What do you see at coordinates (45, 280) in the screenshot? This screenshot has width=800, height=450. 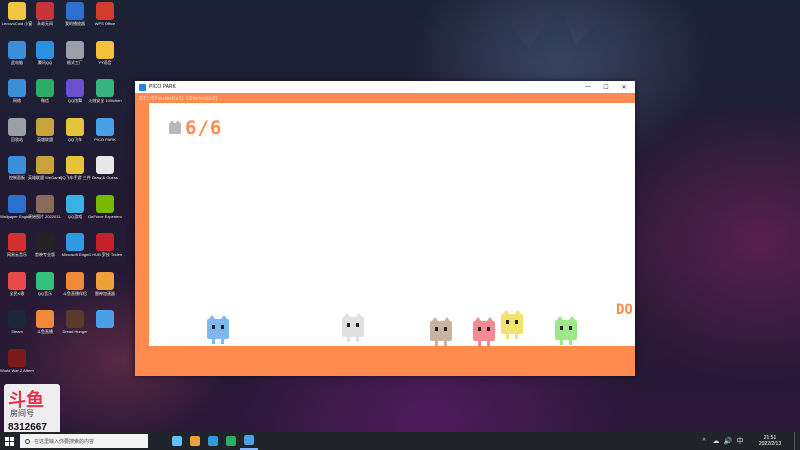 I see `qq-music-icon` at bounding box center [45, 280].